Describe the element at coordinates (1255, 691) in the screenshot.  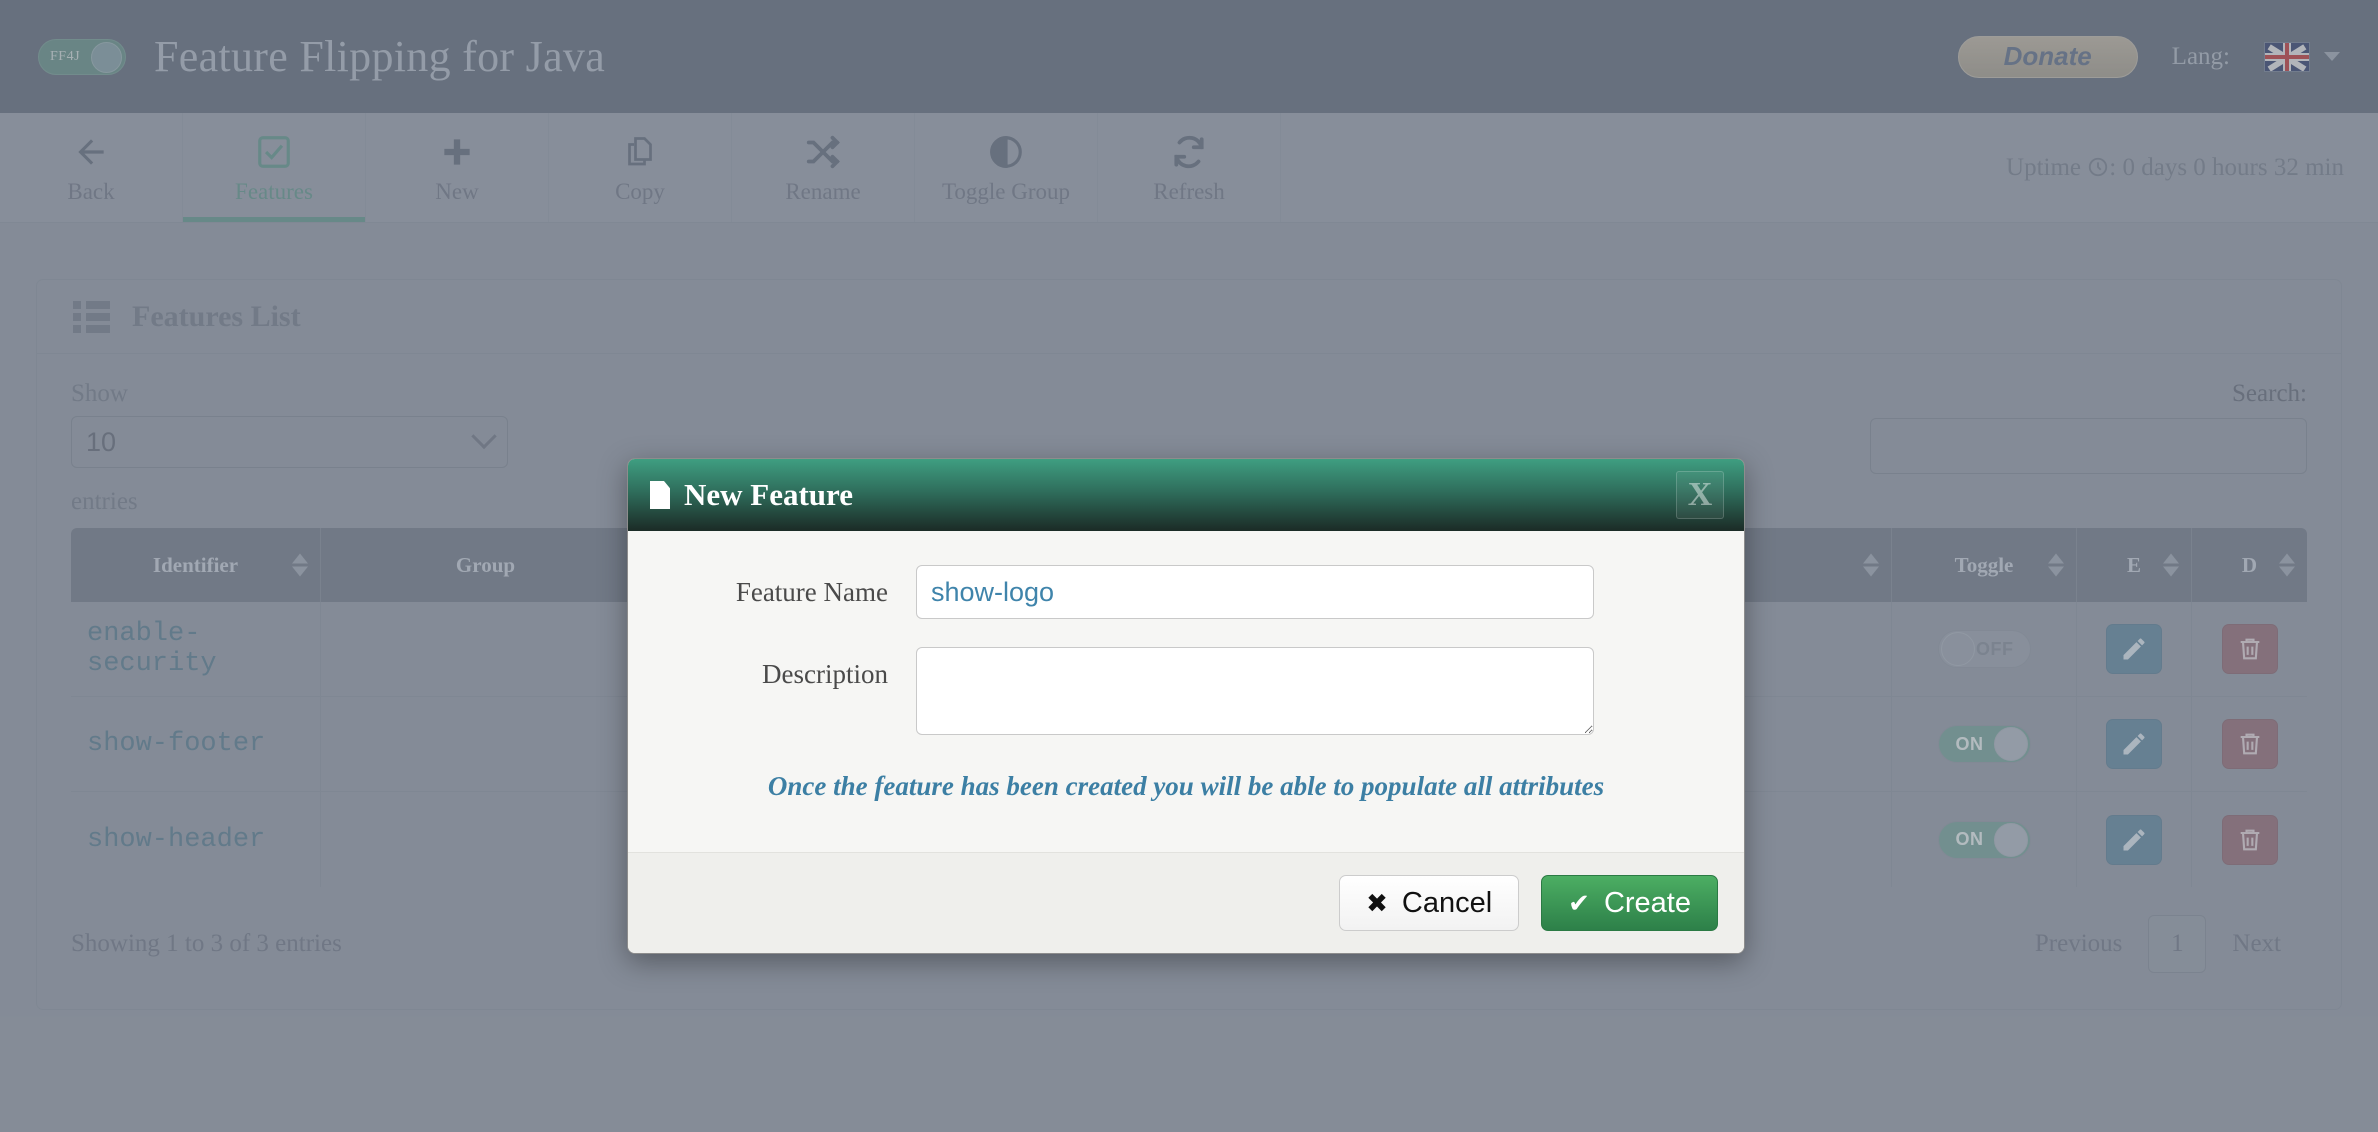
I see `description-textarea` at that location.